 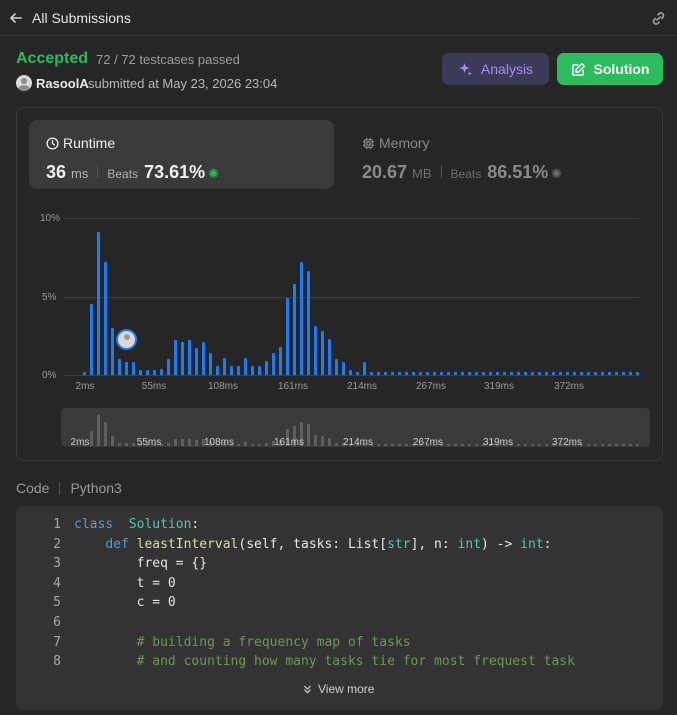 What do you see at coordinates (16, 18) in the screenshot?
I see `arrow-left-icon` at bounding box center [16, 18].